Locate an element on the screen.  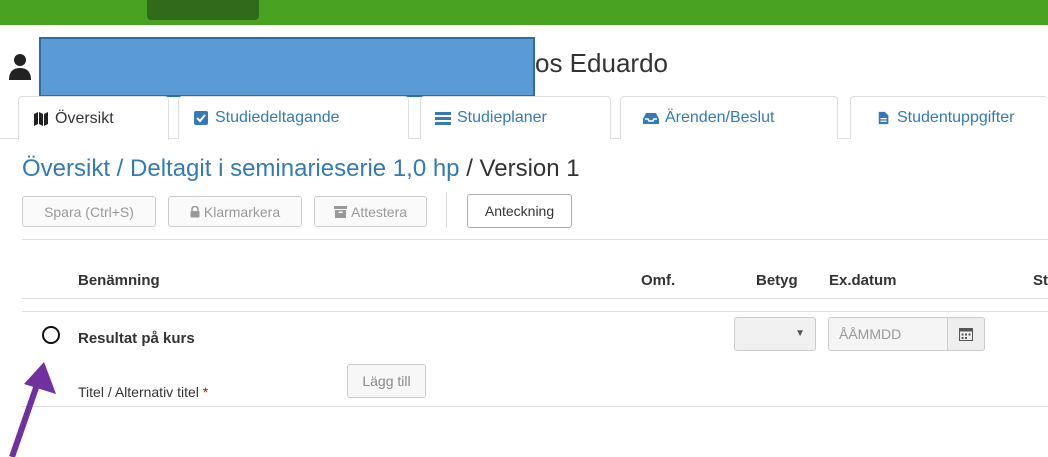
chevron-down-icon: ▼ is located at coordinates (800, 333).